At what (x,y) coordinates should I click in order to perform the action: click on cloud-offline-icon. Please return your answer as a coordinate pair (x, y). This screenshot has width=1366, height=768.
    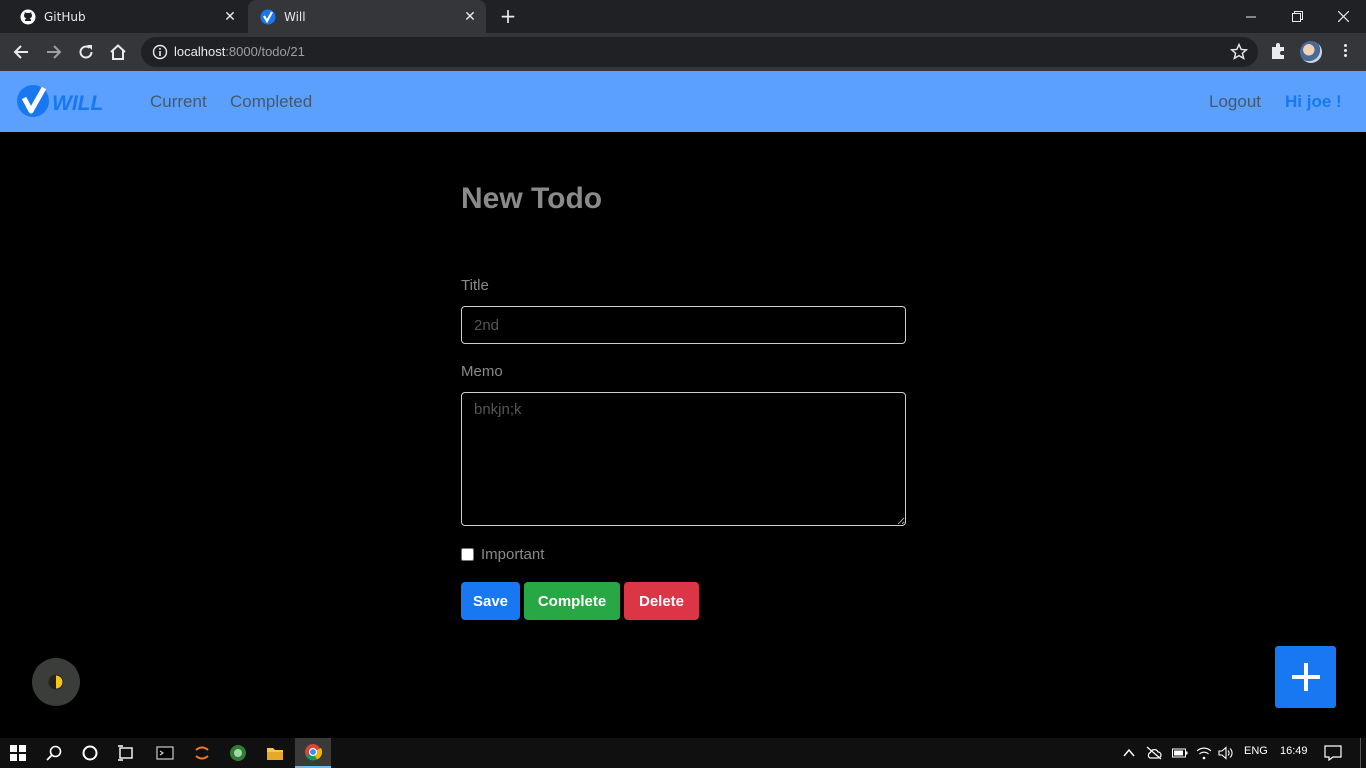
    Looking at the image, I should click on (1154, 753).